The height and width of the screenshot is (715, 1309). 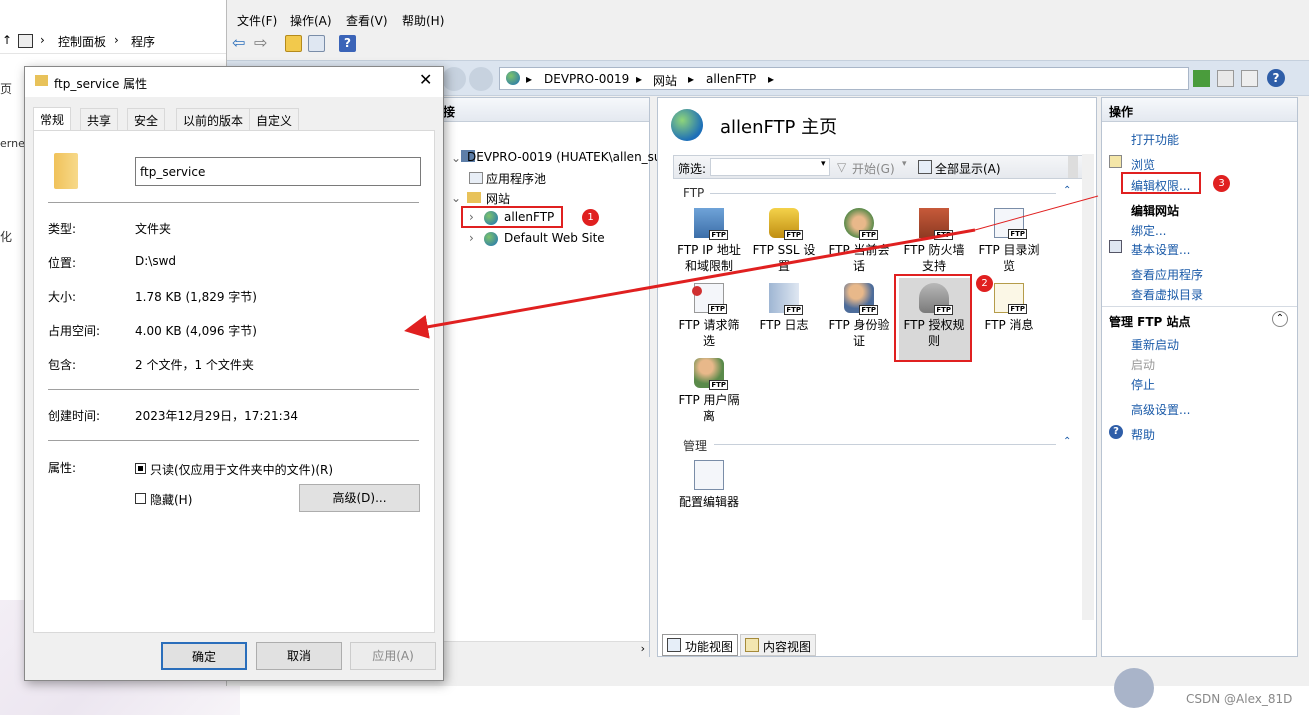 I want to click on filter-input, so click(x=770, y=167).